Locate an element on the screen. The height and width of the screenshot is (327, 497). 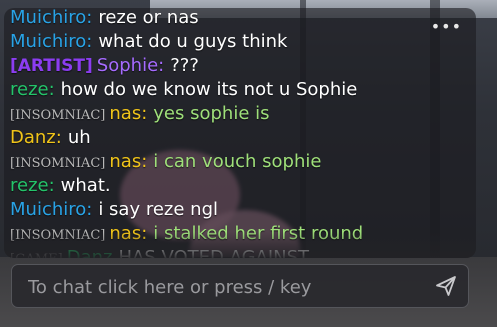
chat-message: reze: how do we know its not u Sophie is located at coordinates (223, 90).